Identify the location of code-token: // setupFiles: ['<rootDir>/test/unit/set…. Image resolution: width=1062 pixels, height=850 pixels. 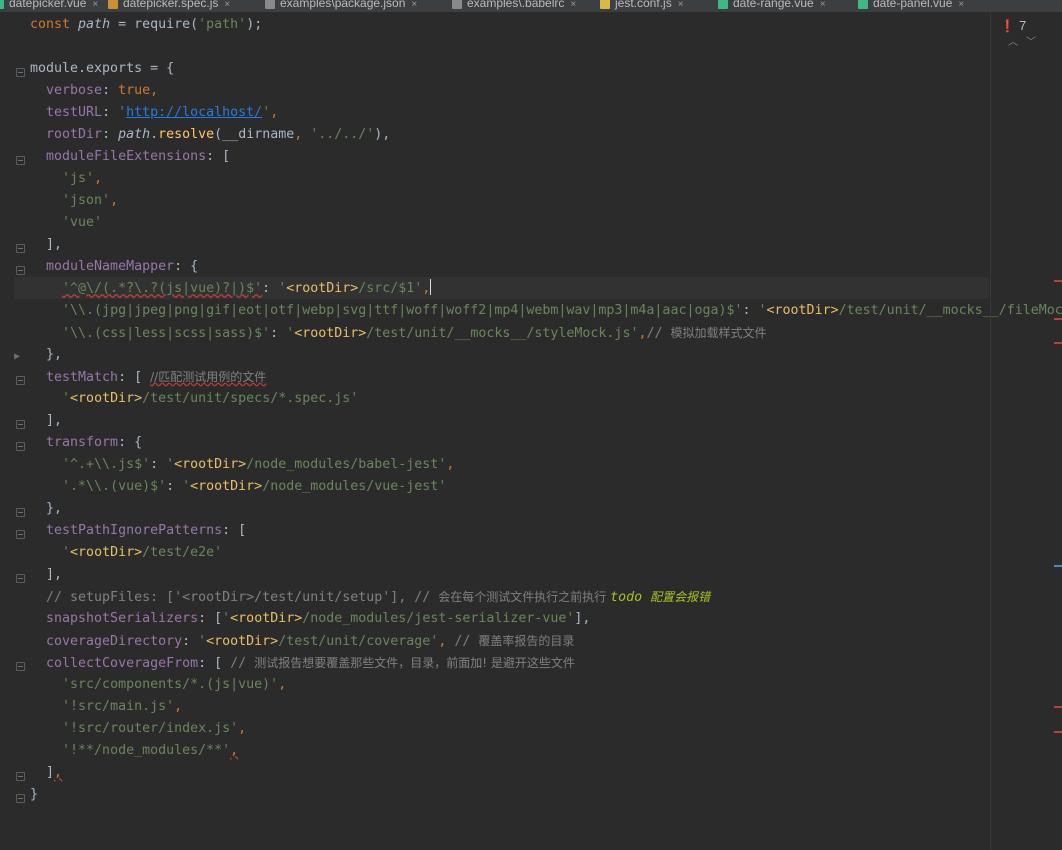
(234, 597).